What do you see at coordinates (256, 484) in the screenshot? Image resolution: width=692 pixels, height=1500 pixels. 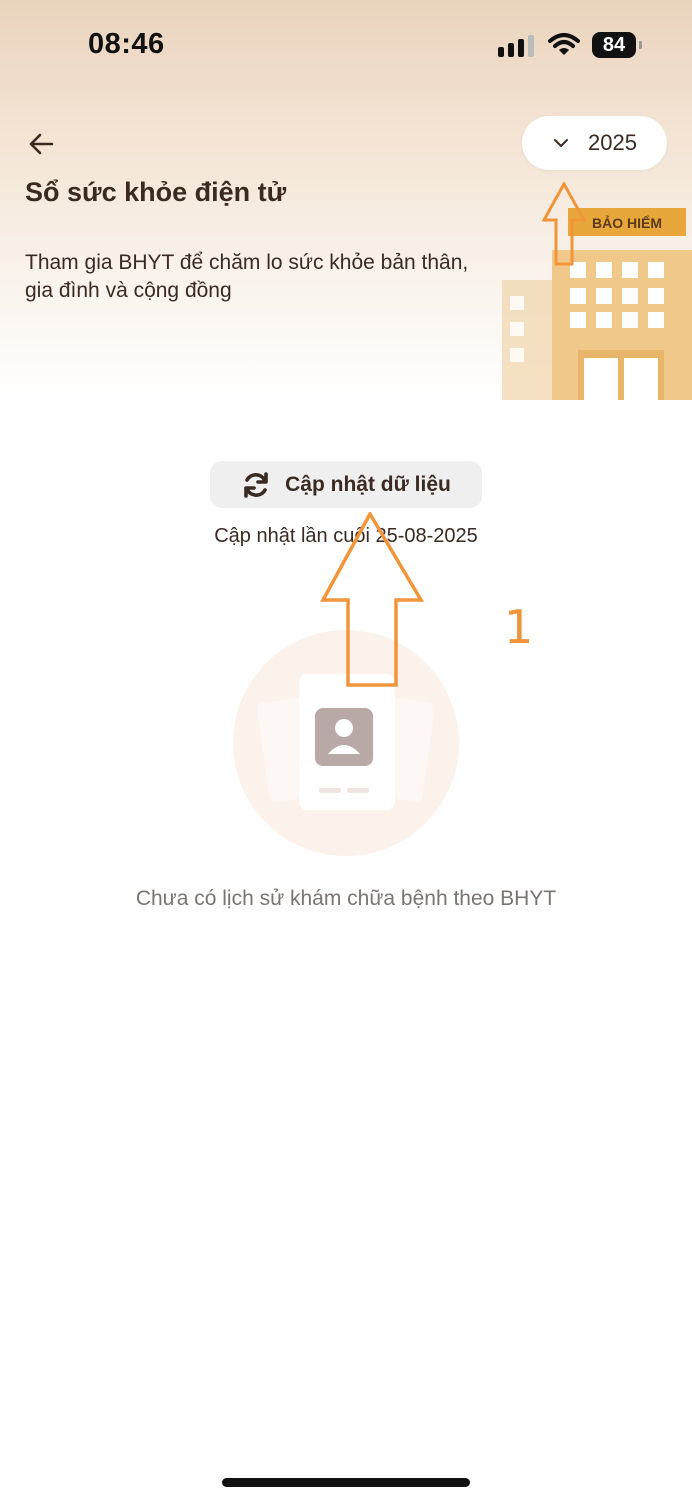 I see `refresh-icon` at bounding box center [256, 484].